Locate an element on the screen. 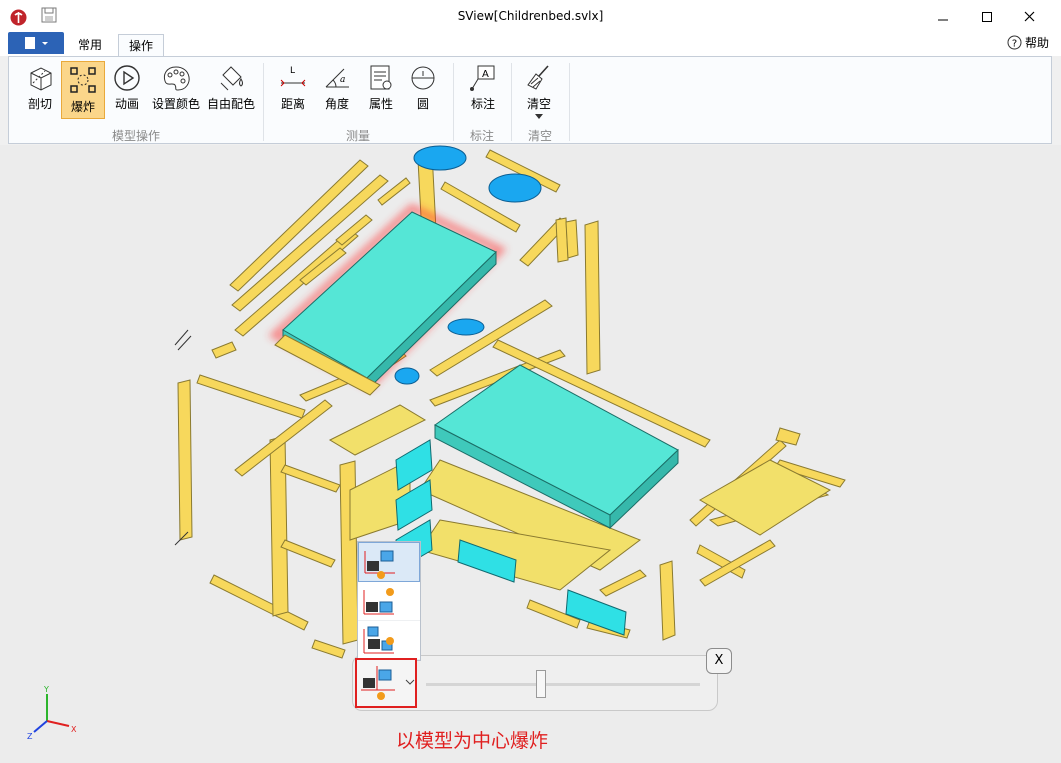  free-color-label: 自由配色 is located at coordinates (230, 104).